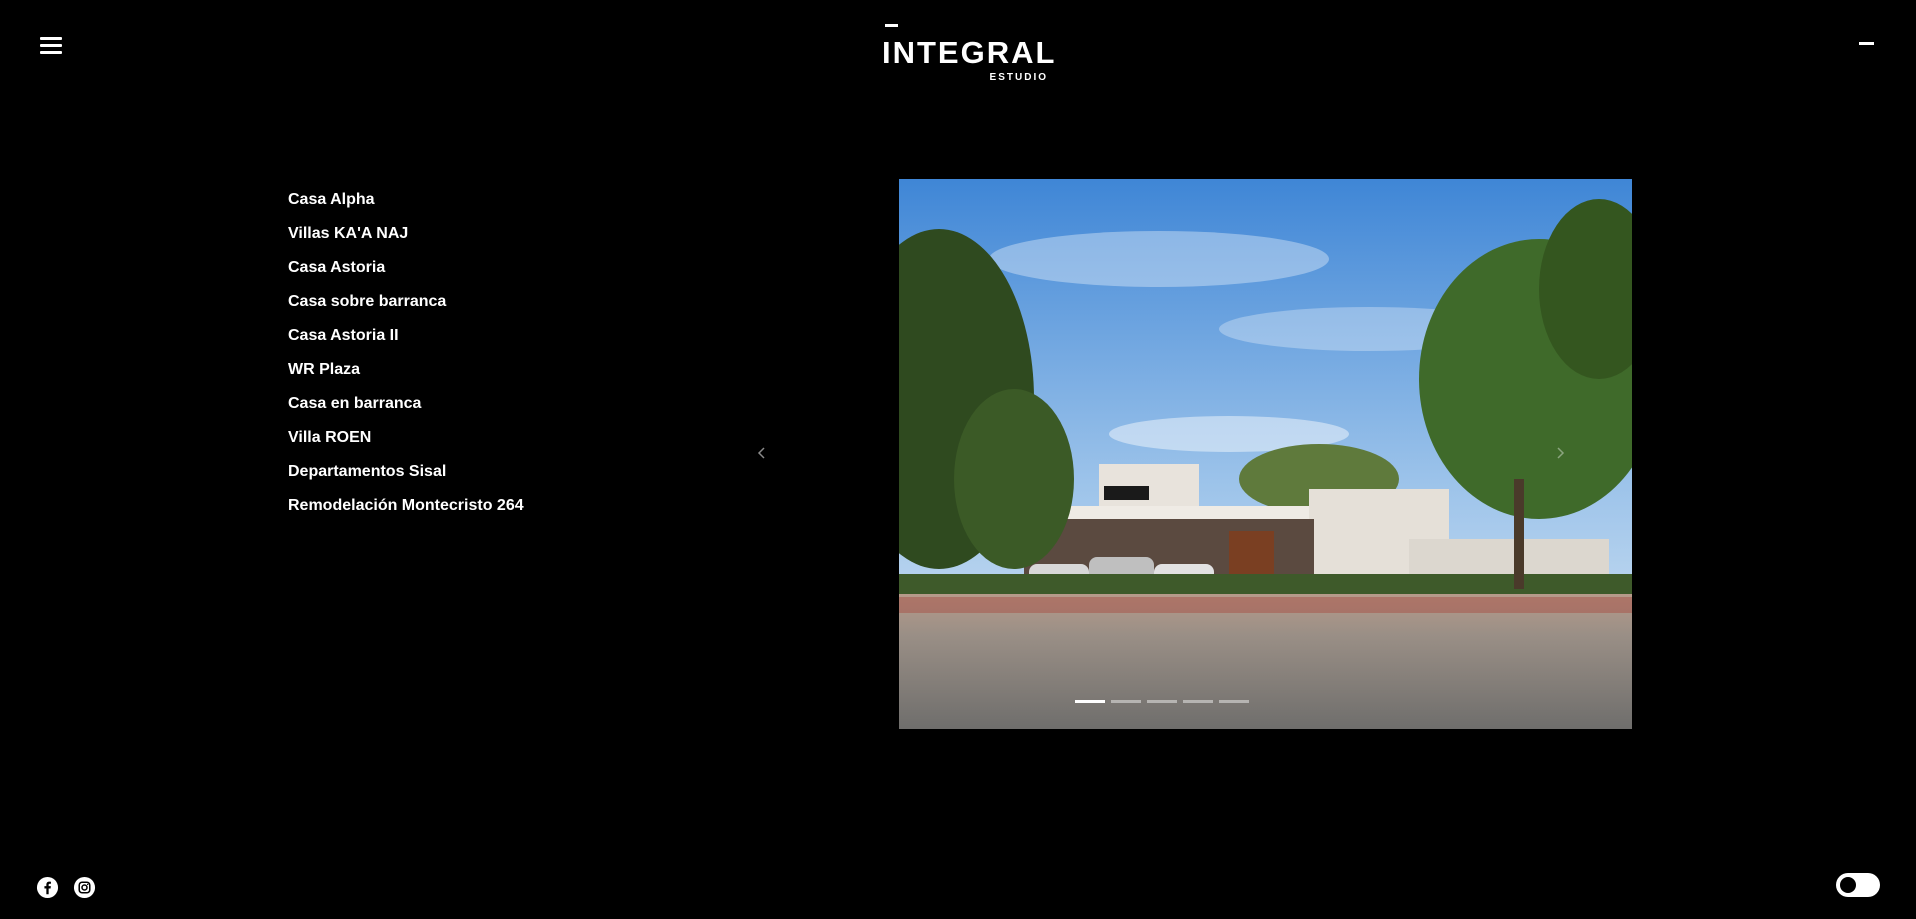  I want to click on slider-pagination, so click(1162, 701).